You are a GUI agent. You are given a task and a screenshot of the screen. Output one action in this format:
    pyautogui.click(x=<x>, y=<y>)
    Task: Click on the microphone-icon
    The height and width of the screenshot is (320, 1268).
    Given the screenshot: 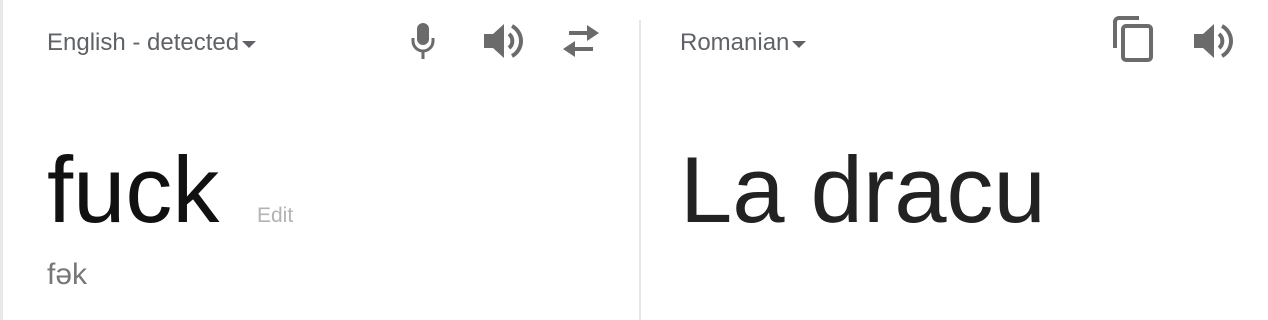 What is the action you would take?
    pyautogui.click(x=423, y=41)
    